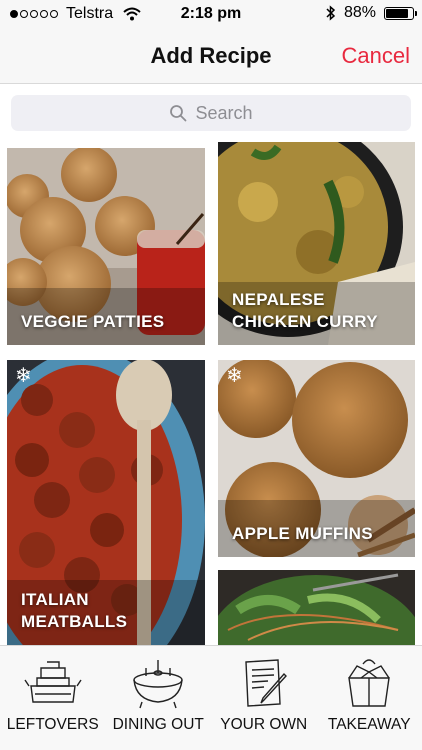 The height and width of the screenshot is (750, 422). I want to click on recipe-name: ITALIAN MEATBALLS, so click(74, 610).